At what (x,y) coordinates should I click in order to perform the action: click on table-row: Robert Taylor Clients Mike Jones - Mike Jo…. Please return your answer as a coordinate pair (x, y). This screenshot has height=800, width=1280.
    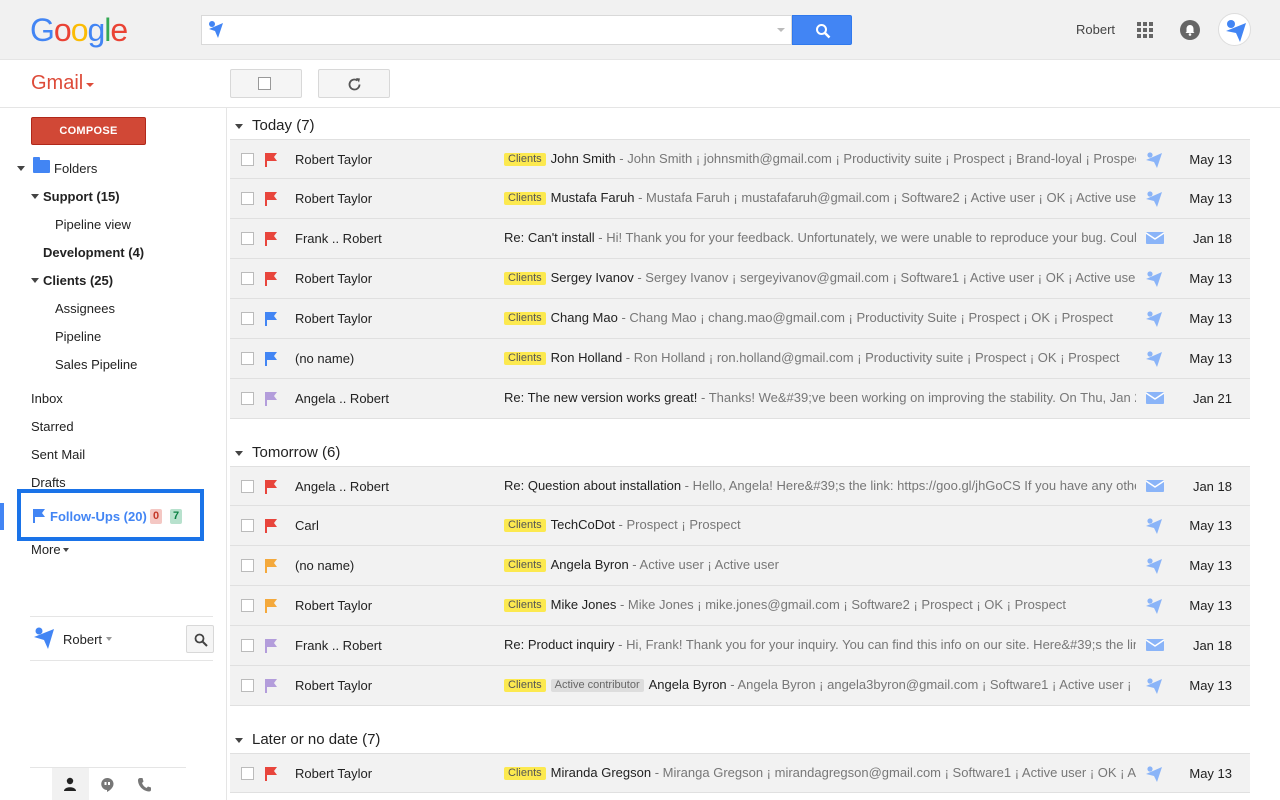
    Looking at the image, I should click on (740, 606).